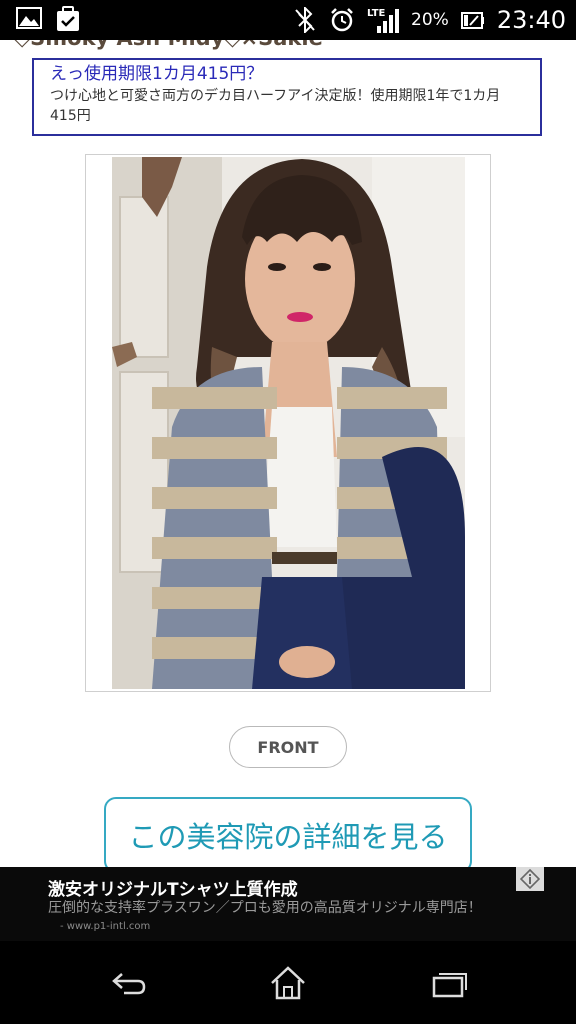 This screenshot has height=1024, width=576. I want to click on salon-details-button: この美容院の詳細を見る, so click(288, 832).